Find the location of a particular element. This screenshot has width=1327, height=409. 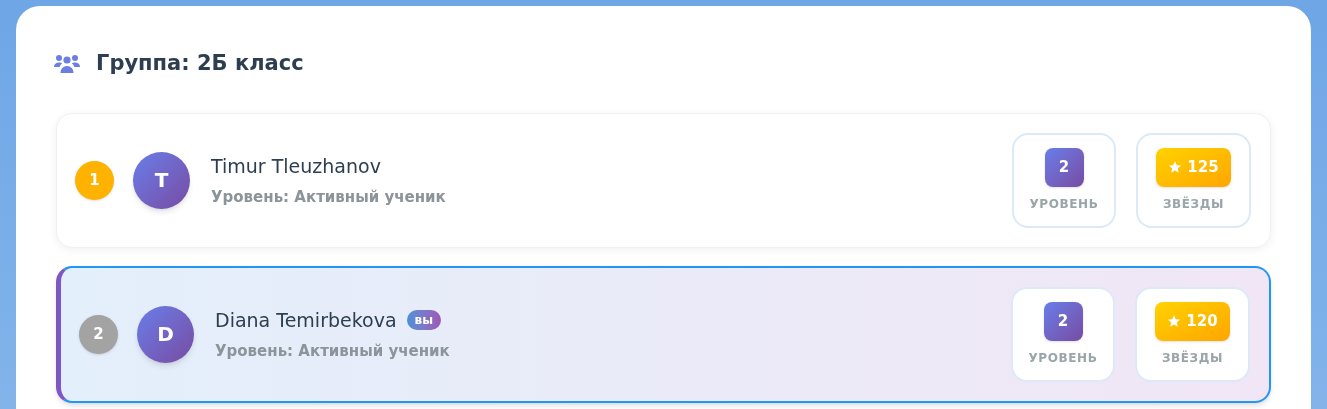

you-badge: вы is located at coordinates (423, 319).